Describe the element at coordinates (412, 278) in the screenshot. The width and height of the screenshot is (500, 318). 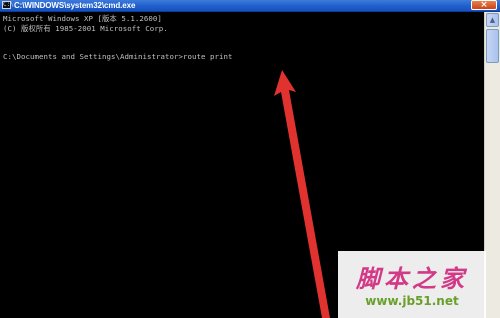
I see `watermark-logo-text: 脚本之家` at that location.